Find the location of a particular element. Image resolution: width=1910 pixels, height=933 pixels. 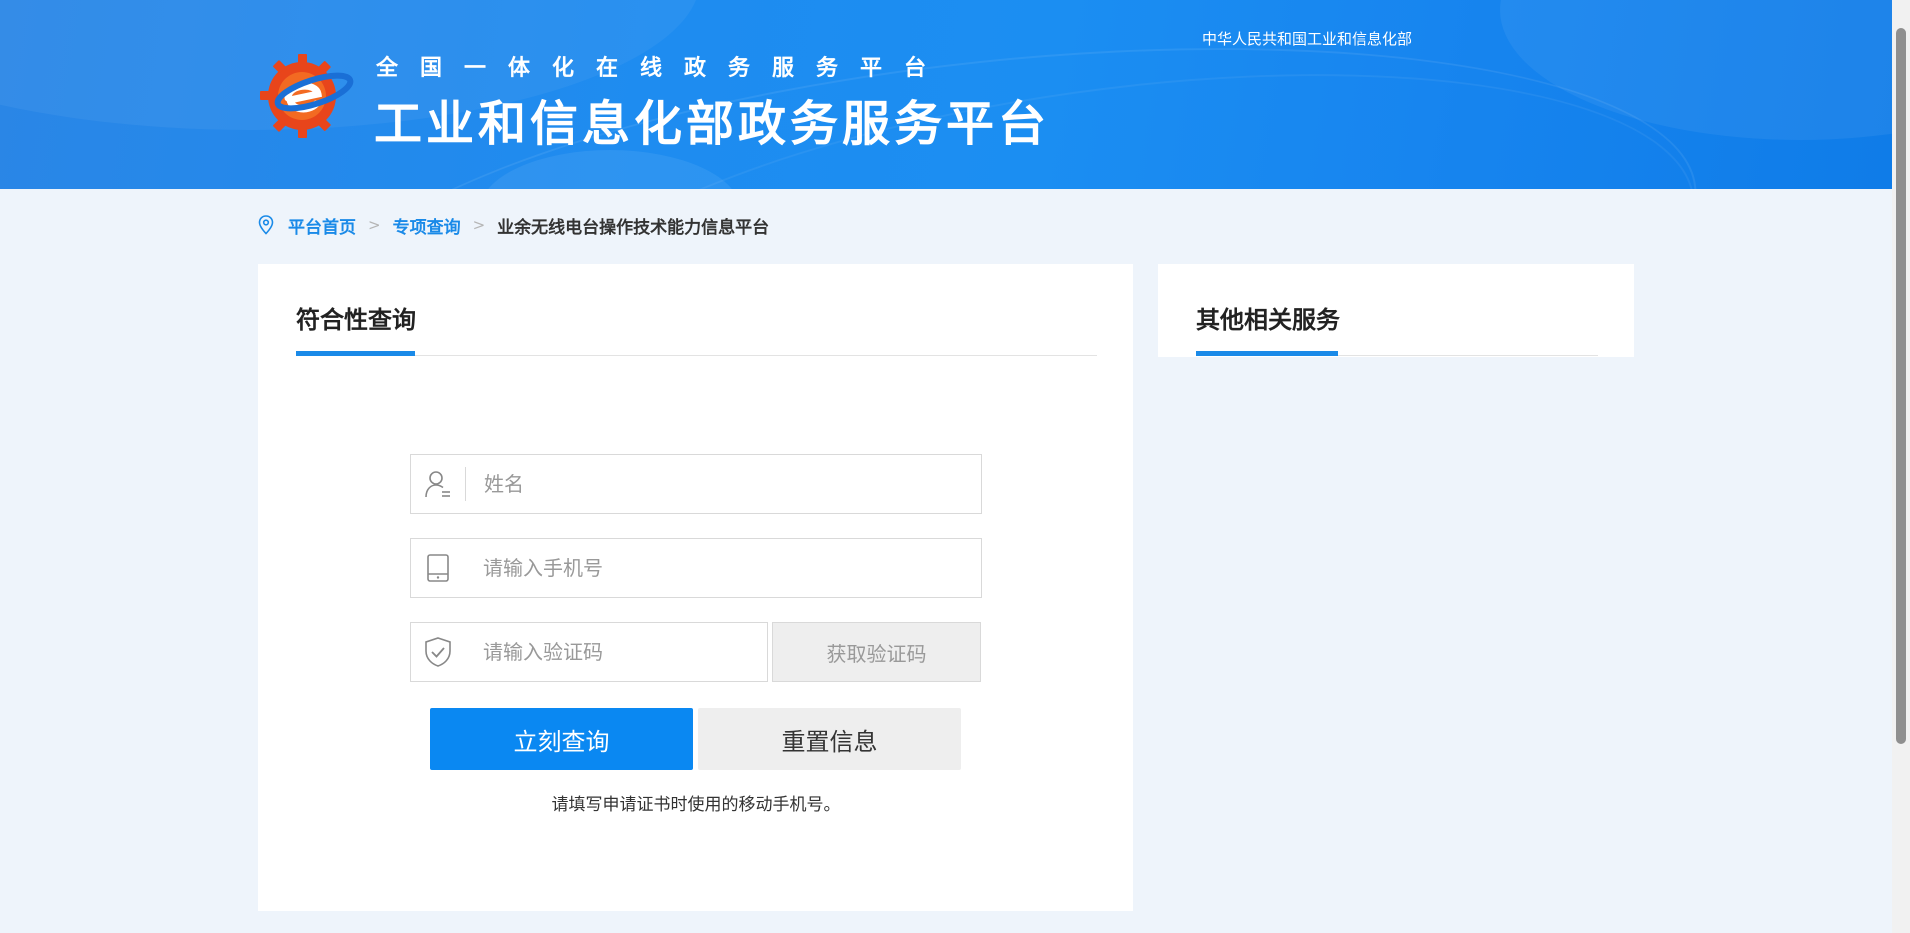

shield-check-icon is located at coordinates (438, 652).